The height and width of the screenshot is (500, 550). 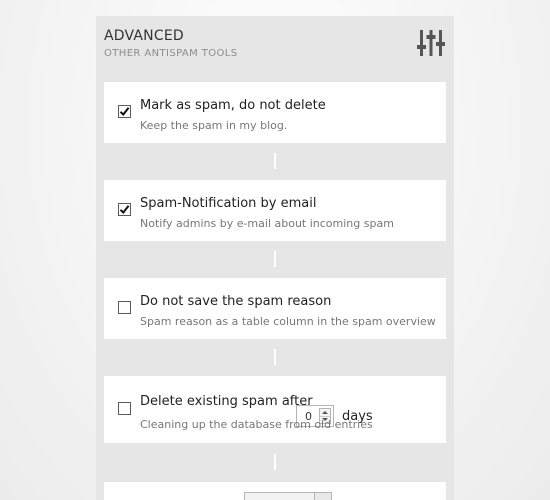 What do you see at coordinates (171, 53) in the screenshot?
I see `panel-subtitle: OTHER ANTISPAM TOOLS` at bounding box center [171, 53].